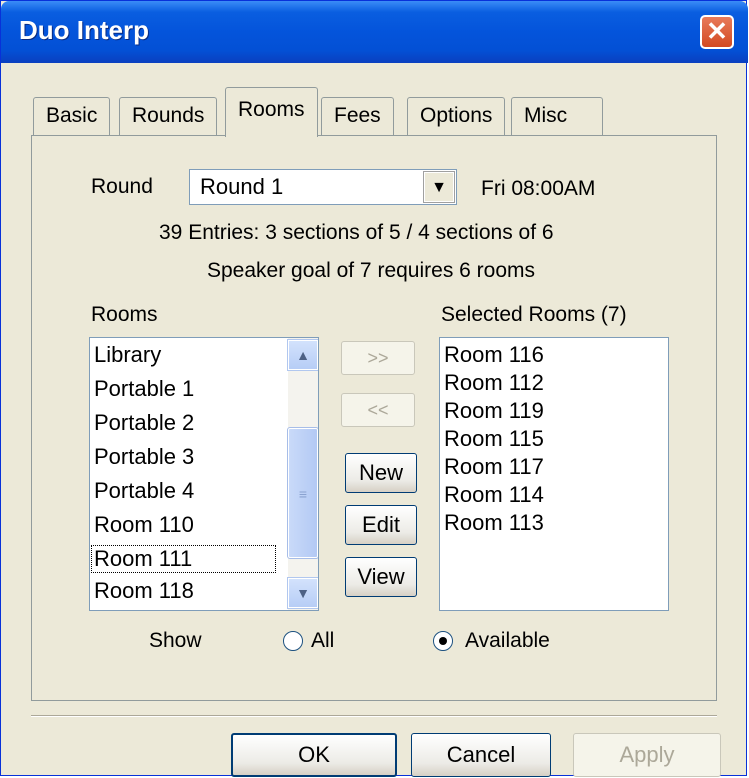  I want to click on tab-basic: Basic, so click(72, 116).